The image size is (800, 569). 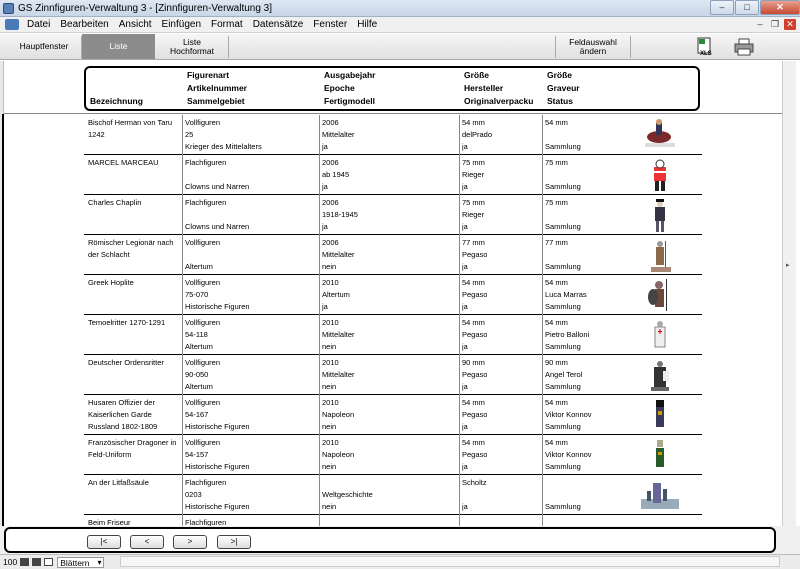 What do you see at coordinates (181, 24) in the screenshot?
I see `menu-einfuegen: Einfügen` at bounding box center [181, 24].